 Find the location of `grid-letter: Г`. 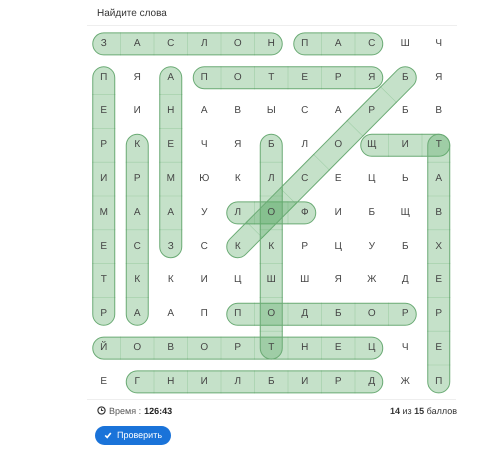

grid-letter: Г is located at coordinates (137, 382).